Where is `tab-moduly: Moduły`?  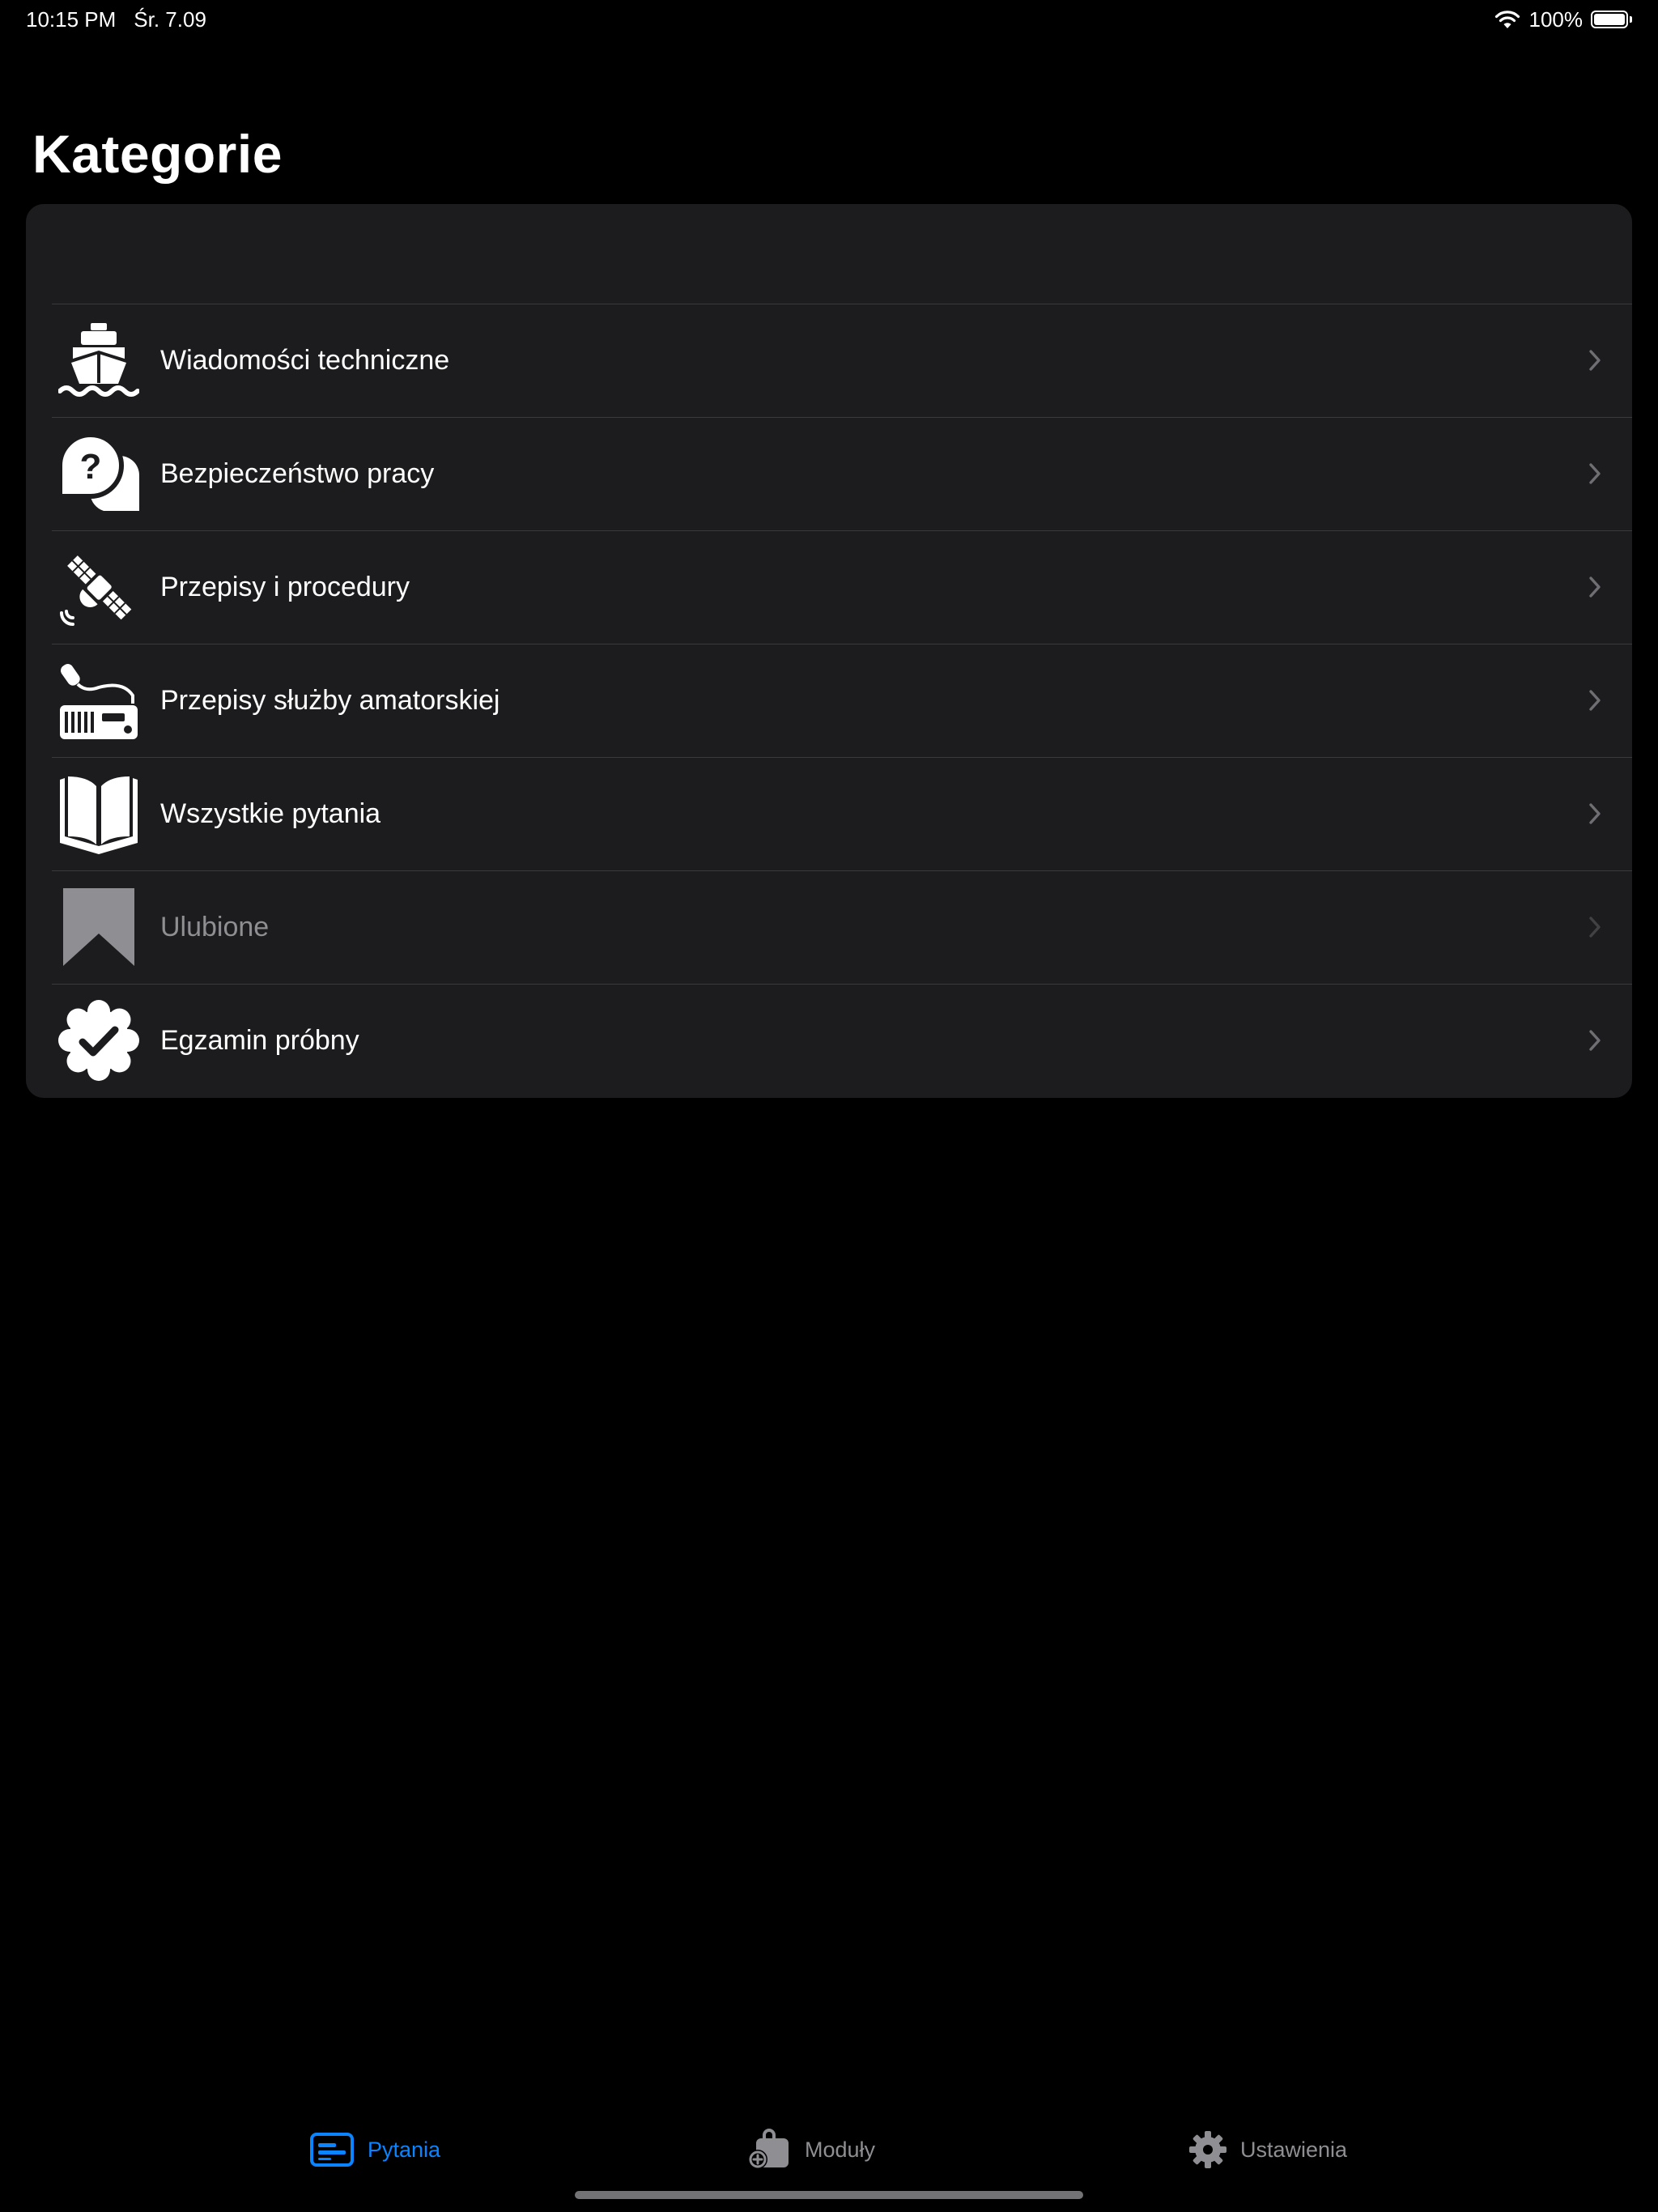
tab-moduly: Moduły is located at coordinates (810, 2149).